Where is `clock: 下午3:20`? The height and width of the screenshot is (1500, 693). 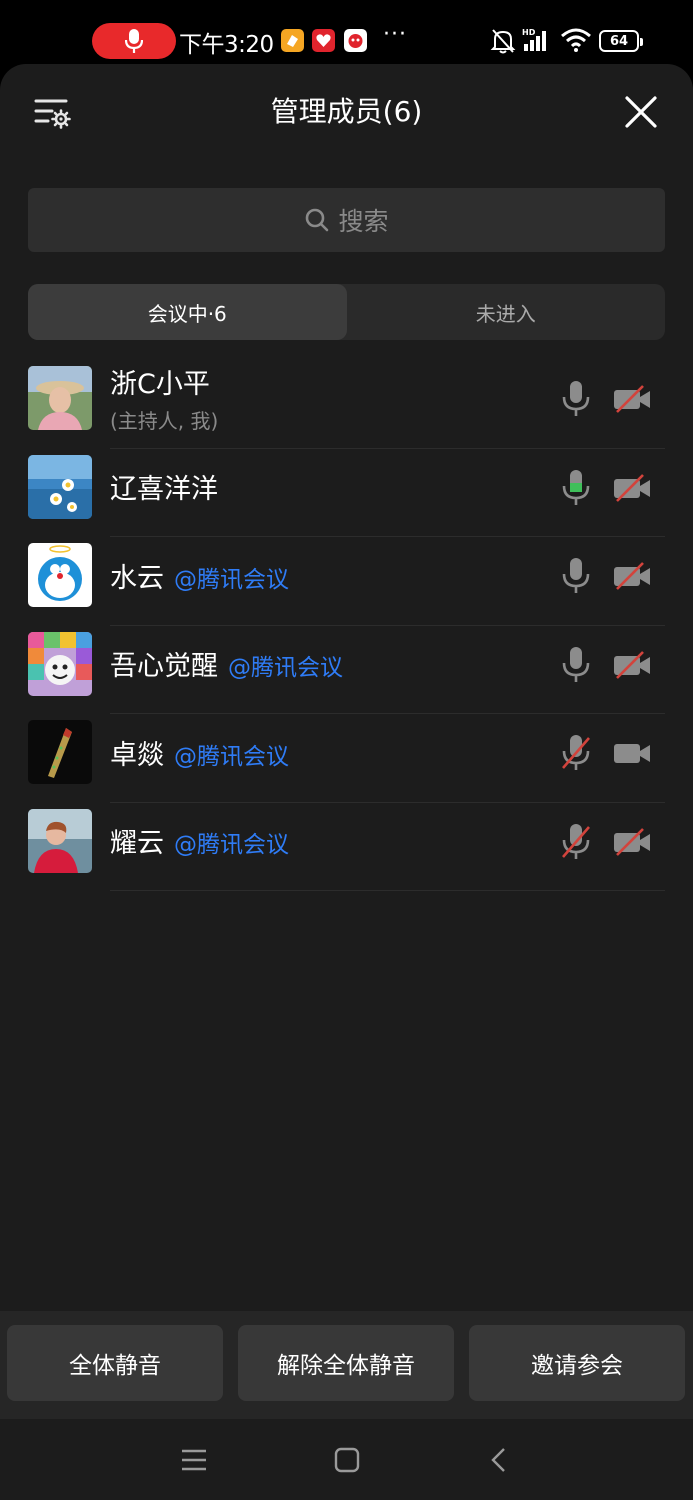
clock: 下午3:20 is located at coordinates (226, 45).